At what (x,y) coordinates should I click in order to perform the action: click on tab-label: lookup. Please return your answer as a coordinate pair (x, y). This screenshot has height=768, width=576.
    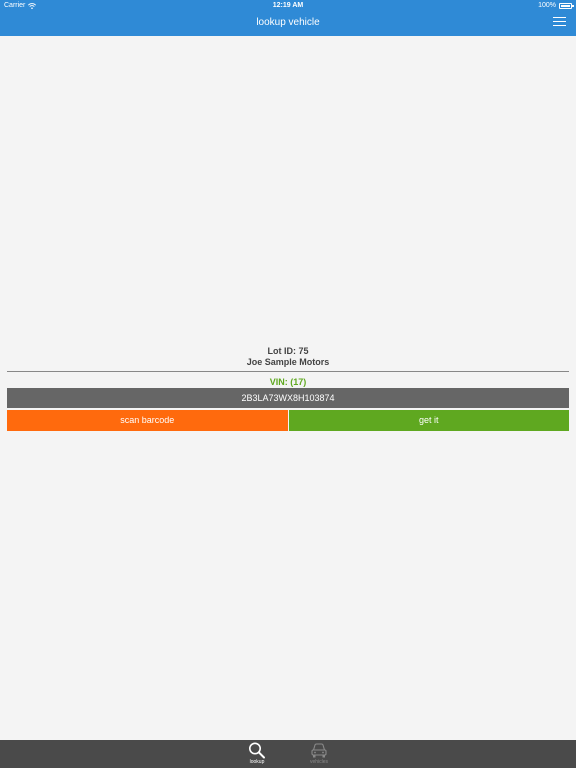
    Looking at the image, I should click on (257, 762).